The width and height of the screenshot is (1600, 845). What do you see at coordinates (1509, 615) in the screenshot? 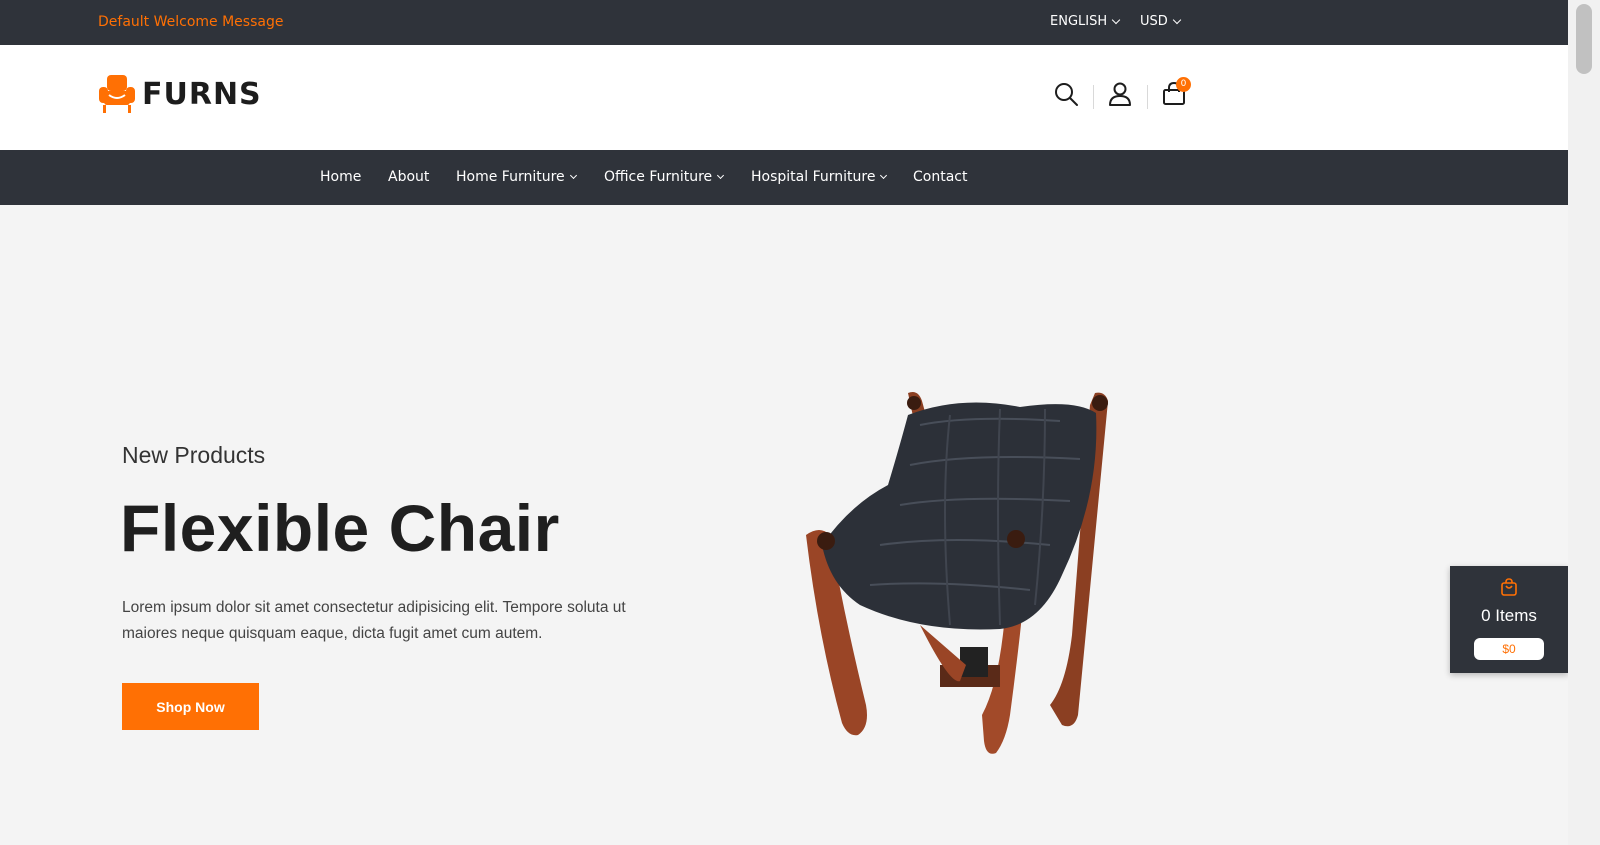
I see `cart-items-count: 0 Items` at bounding box center [1509, 615].